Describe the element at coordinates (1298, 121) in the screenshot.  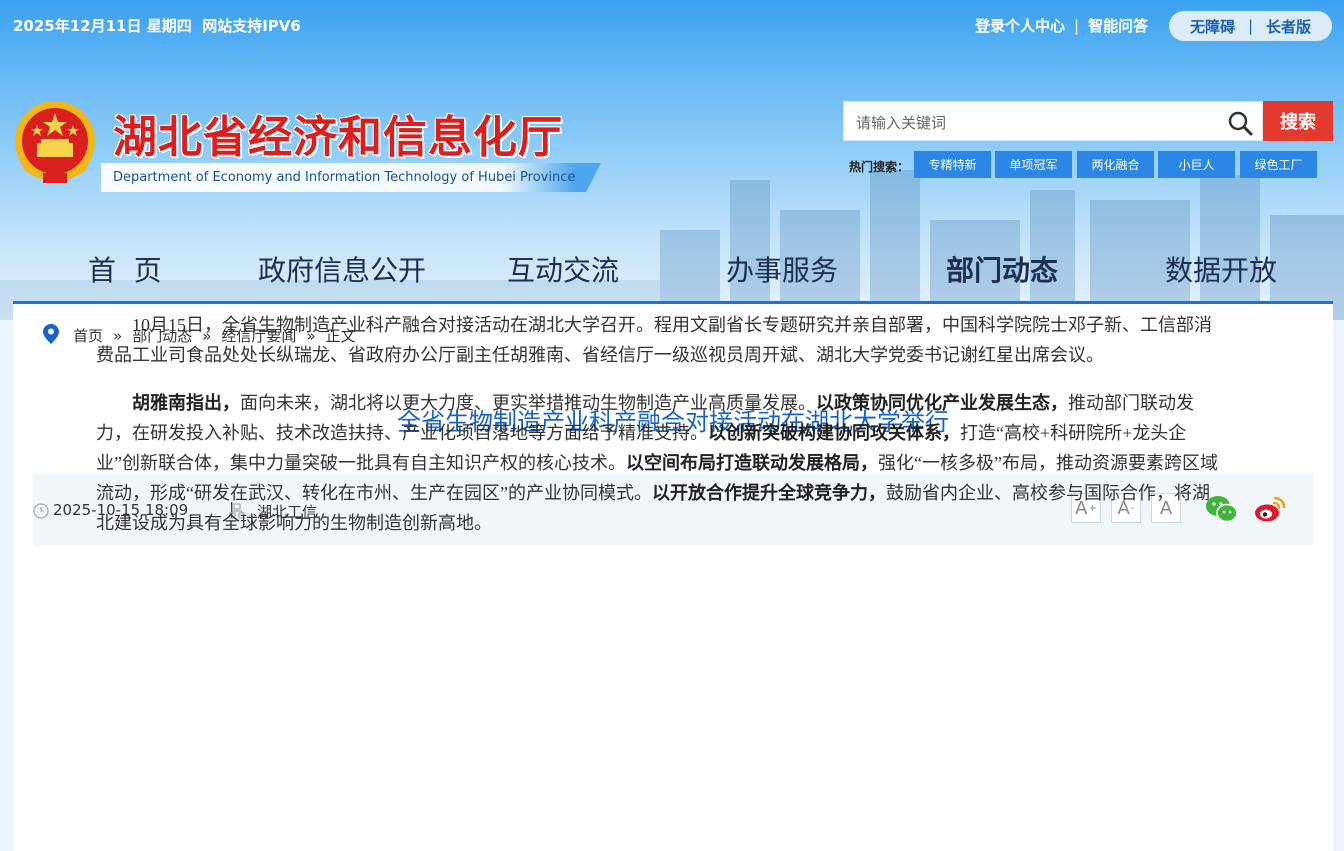
I see `search-button: 搜索` at that location.